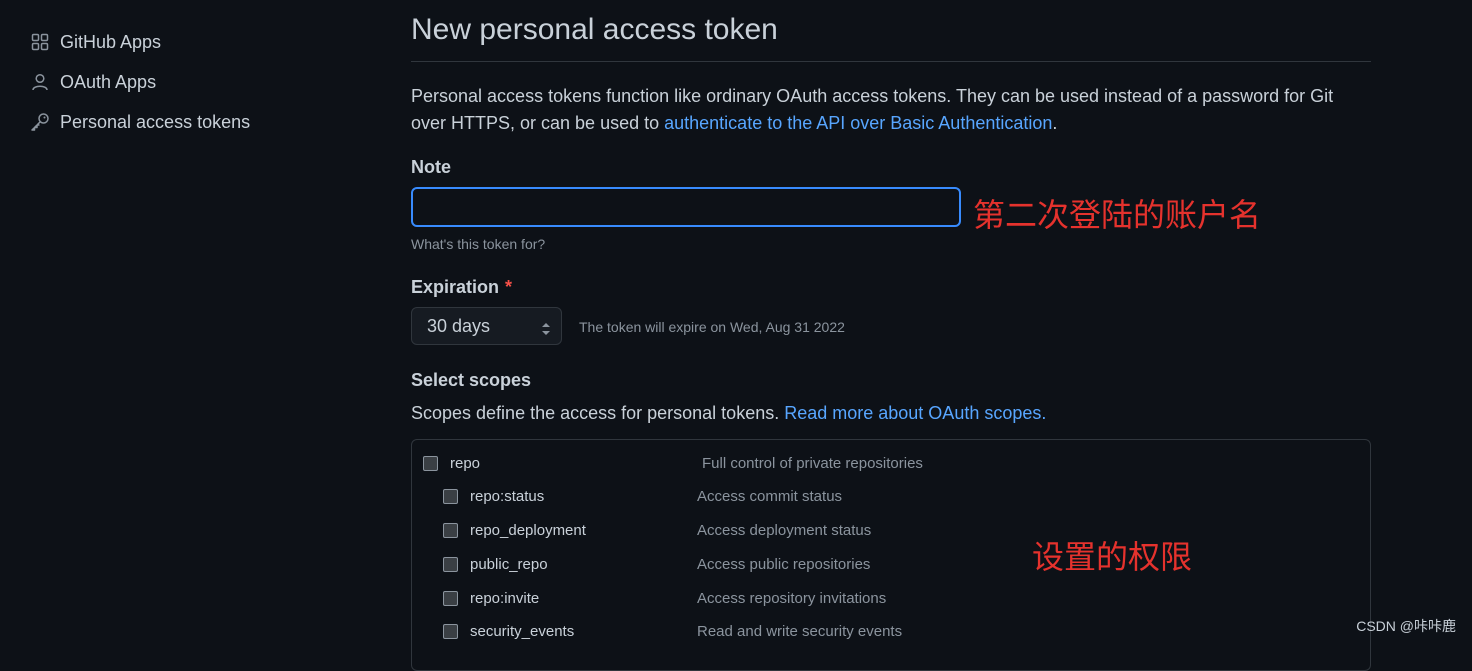 This screenshot has height=671, width=1472. Describe the element at coordinates (1054, 123) in the screenshot. I see `intro-end: .` at that location.